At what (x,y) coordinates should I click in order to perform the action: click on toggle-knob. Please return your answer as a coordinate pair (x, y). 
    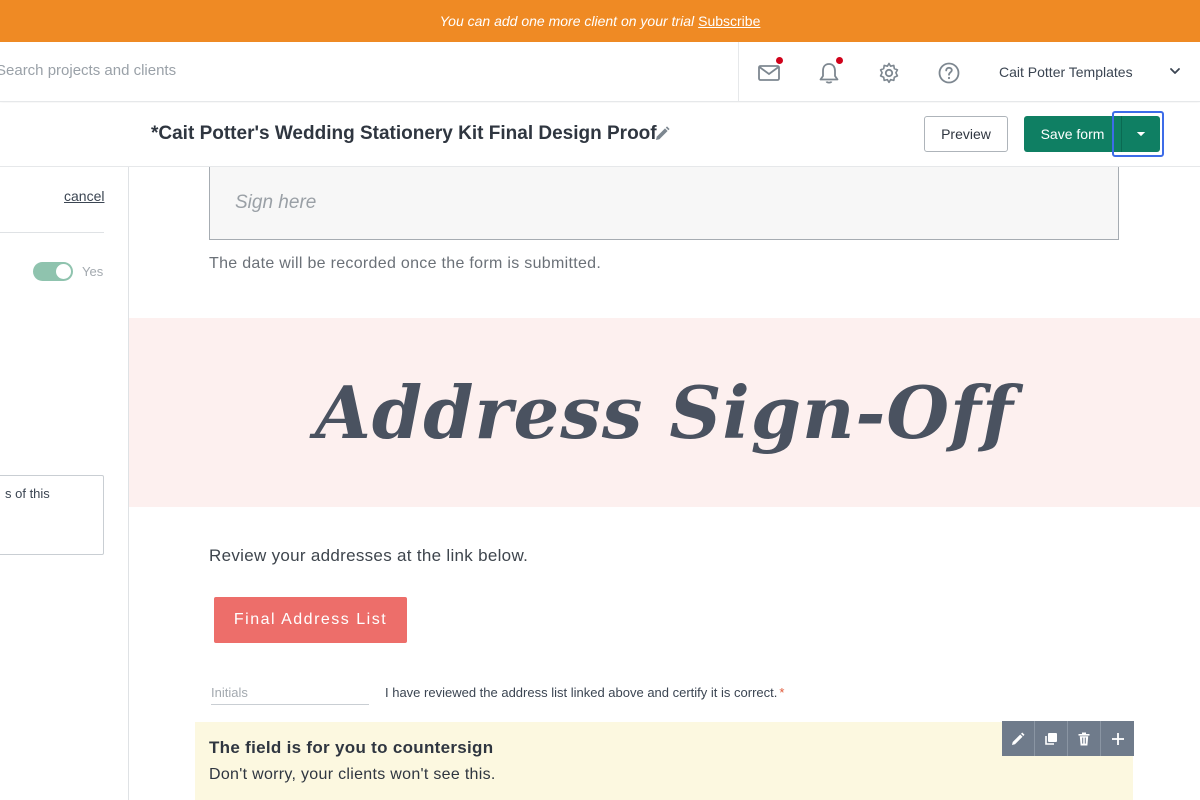
    Looking at the image, I should click on (63, 271).